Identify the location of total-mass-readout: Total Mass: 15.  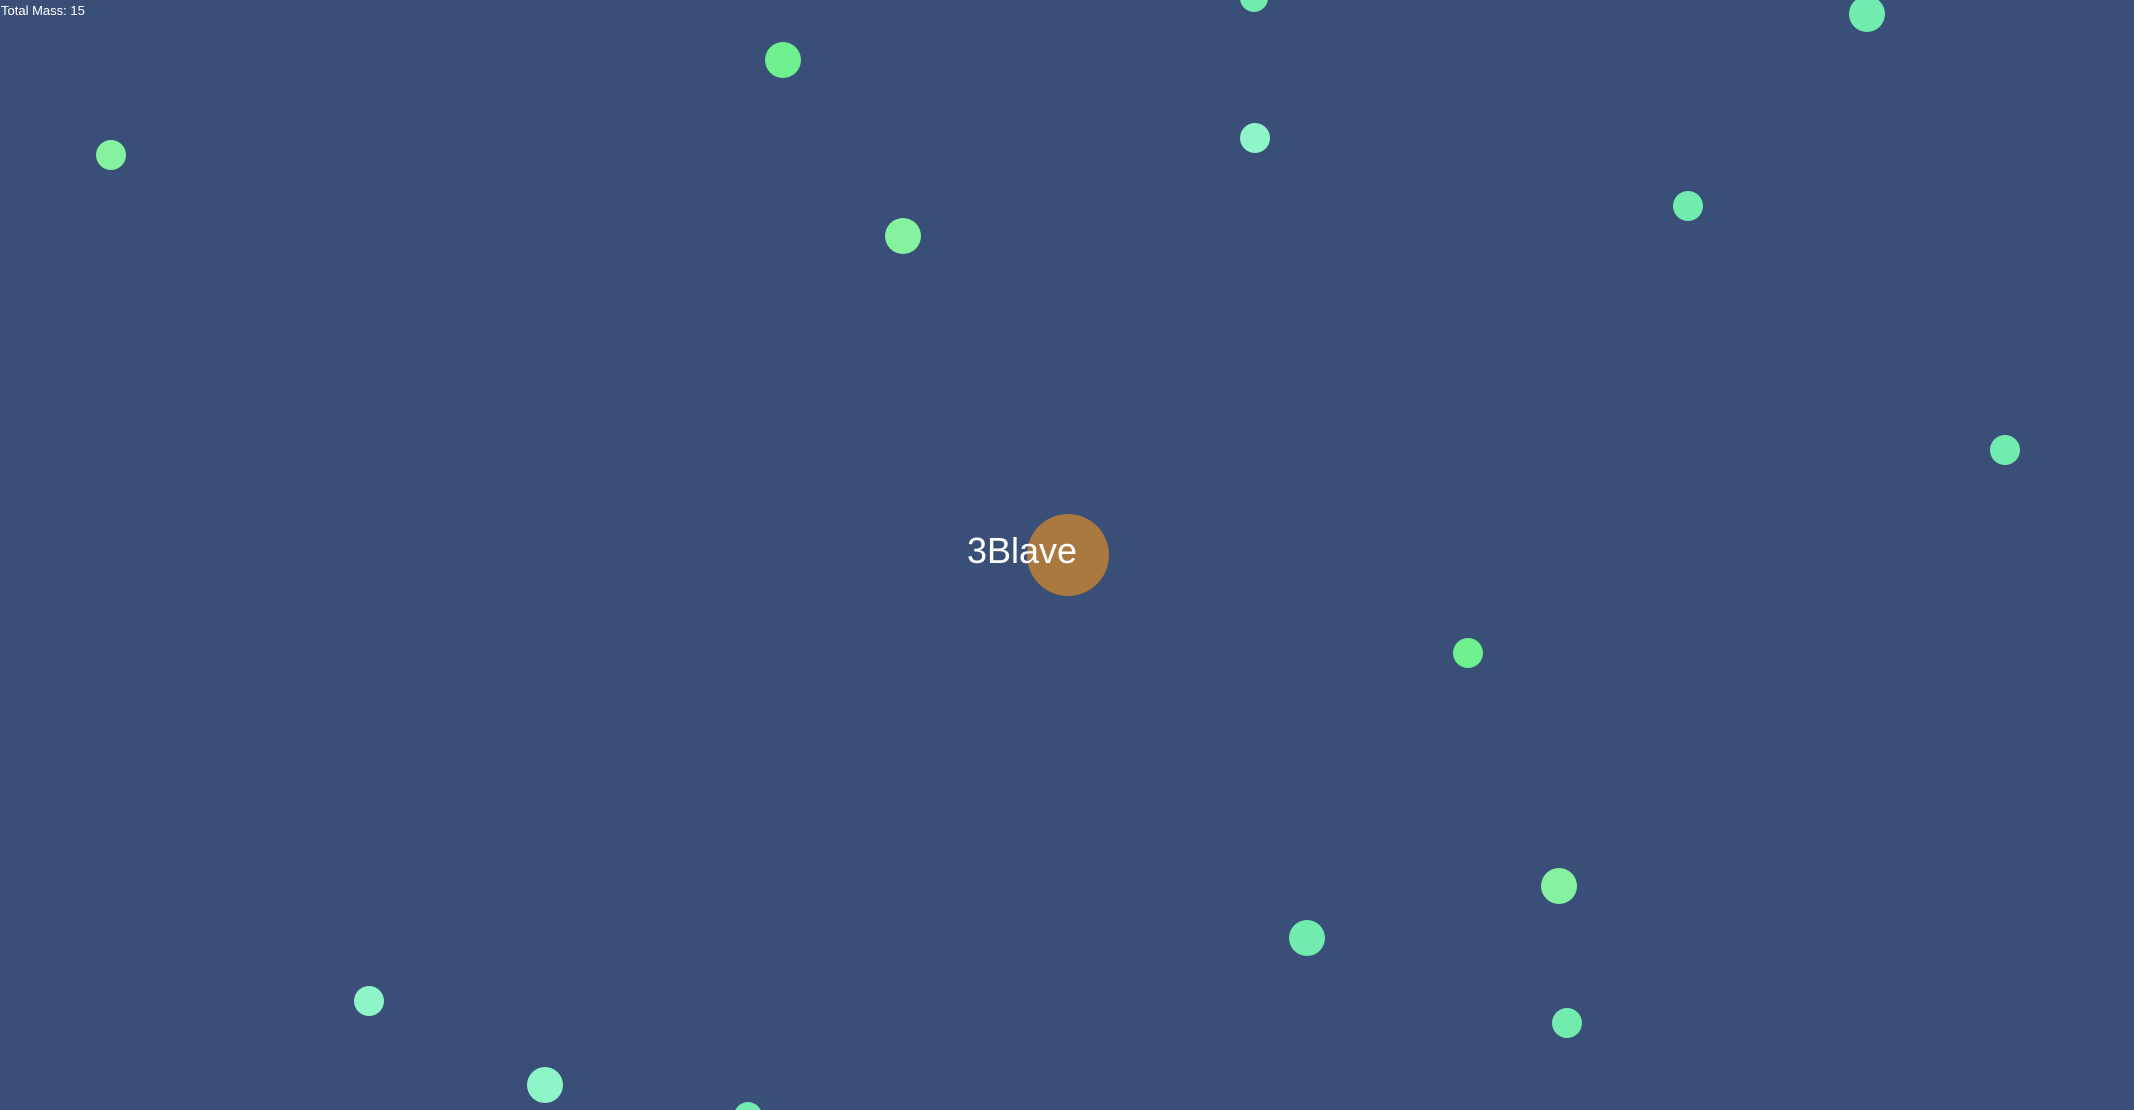
(43, 10).